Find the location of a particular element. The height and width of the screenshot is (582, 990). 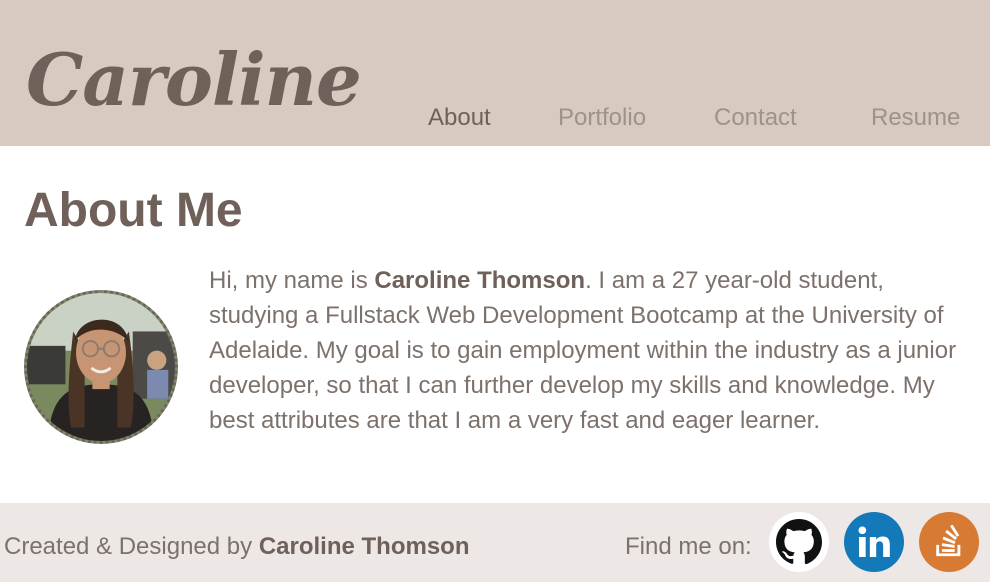

profile-photo-illustration is located at coordinates (101, 367).